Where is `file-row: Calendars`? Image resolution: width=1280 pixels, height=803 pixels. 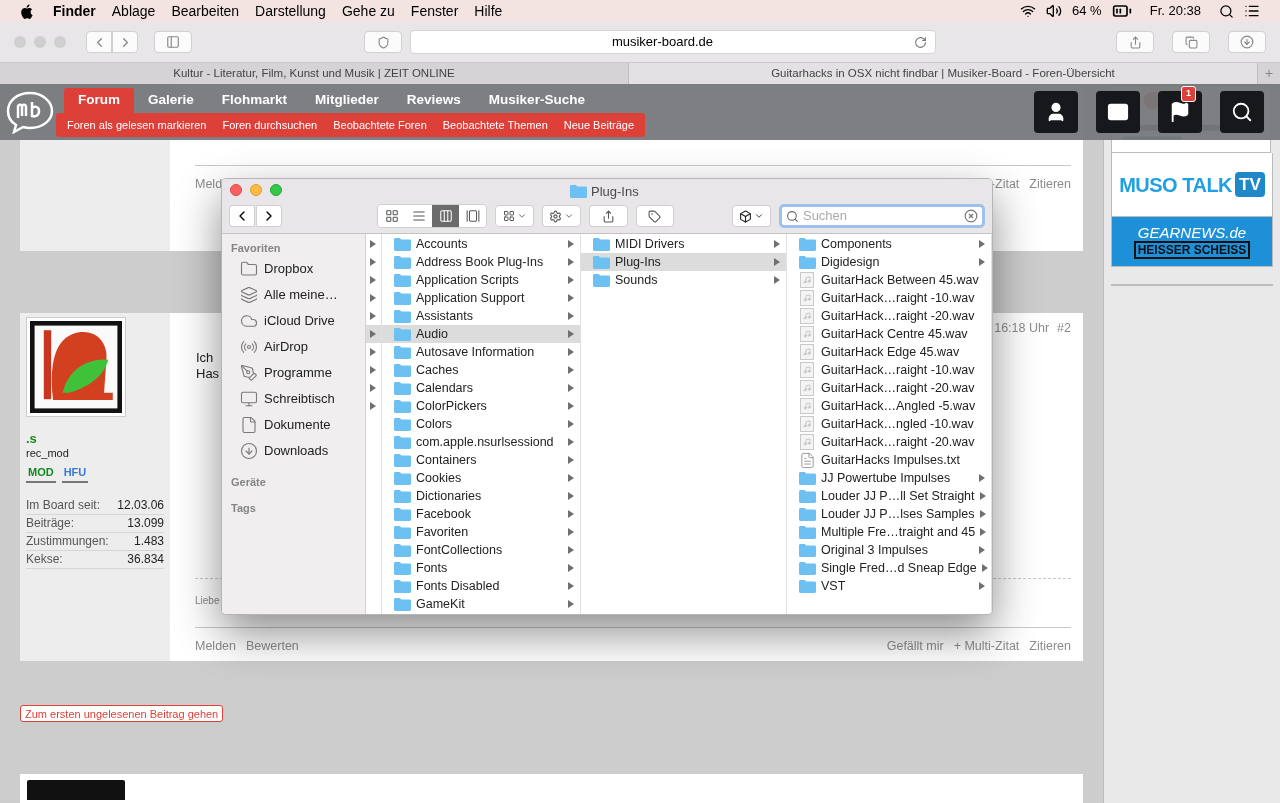 file-row: Calendars is located at coordinates (481, 388).